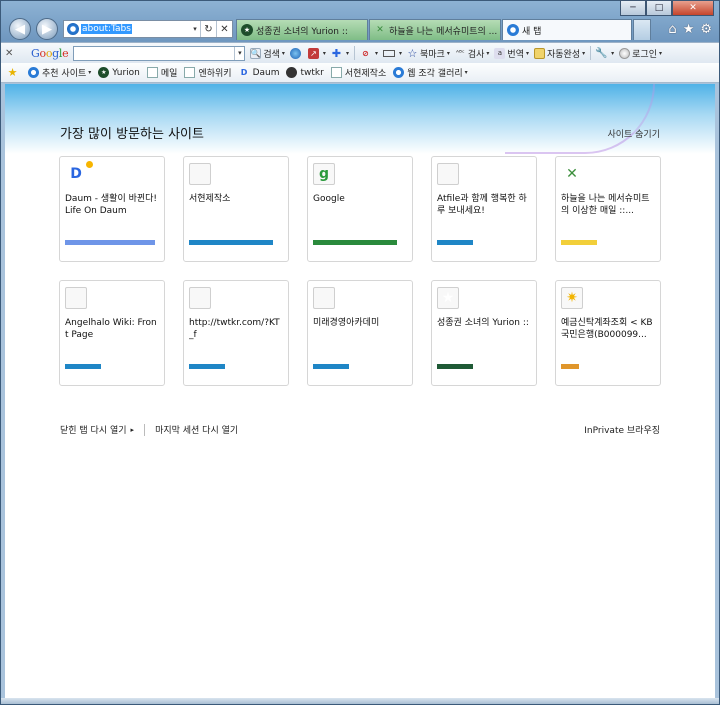 This screenshot has width=720, height=705. I want to click on tile-label: Angelhalo Wiki: Front Page, so click(111, 329).